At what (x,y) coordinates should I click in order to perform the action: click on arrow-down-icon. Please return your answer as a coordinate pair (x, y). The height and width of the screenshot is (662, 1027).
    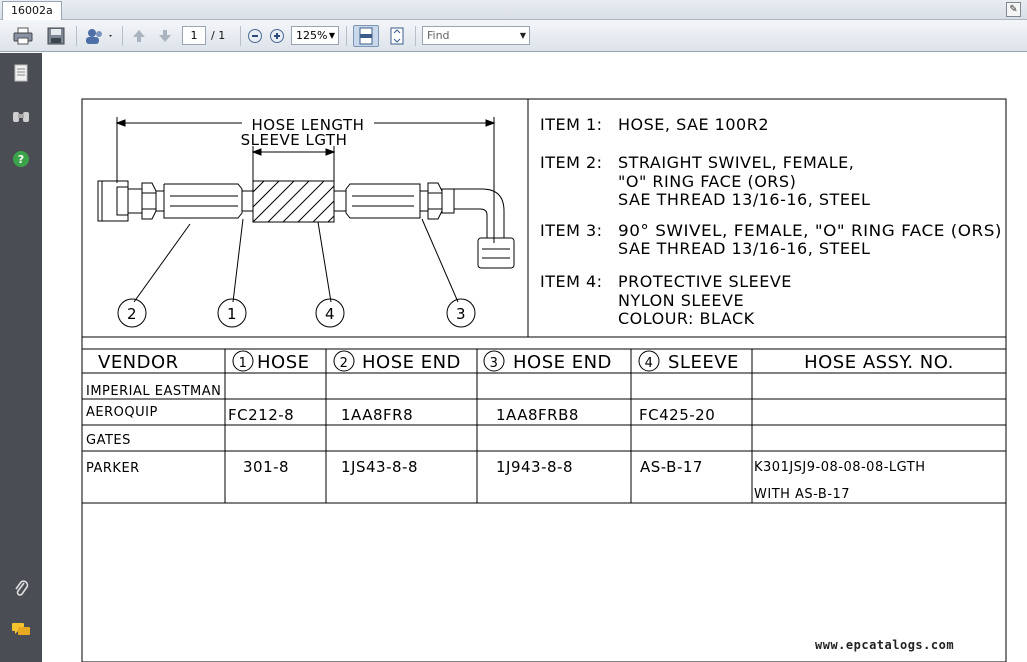
    Looking at the image, I should click on (165, 36).